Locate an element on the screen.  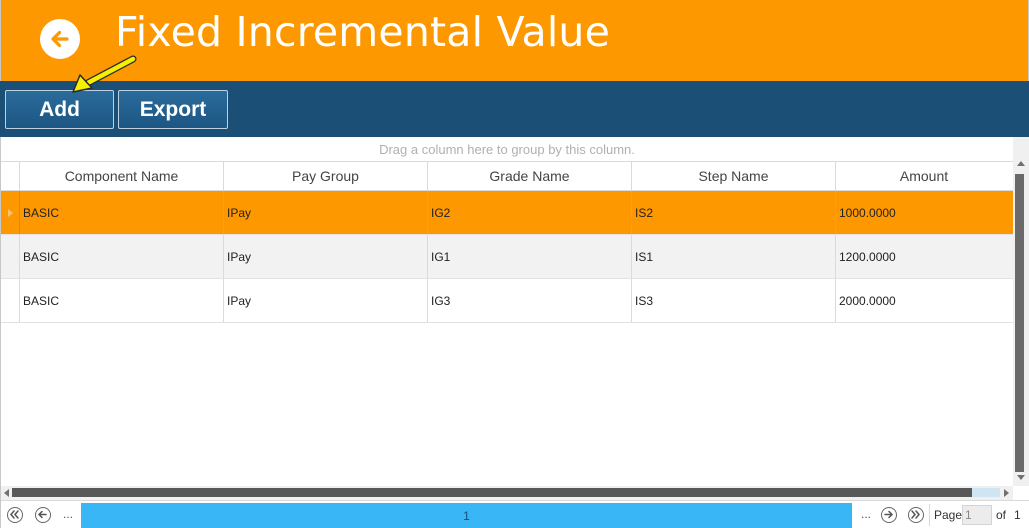
page-number-input is located at coordinates (977, 515).